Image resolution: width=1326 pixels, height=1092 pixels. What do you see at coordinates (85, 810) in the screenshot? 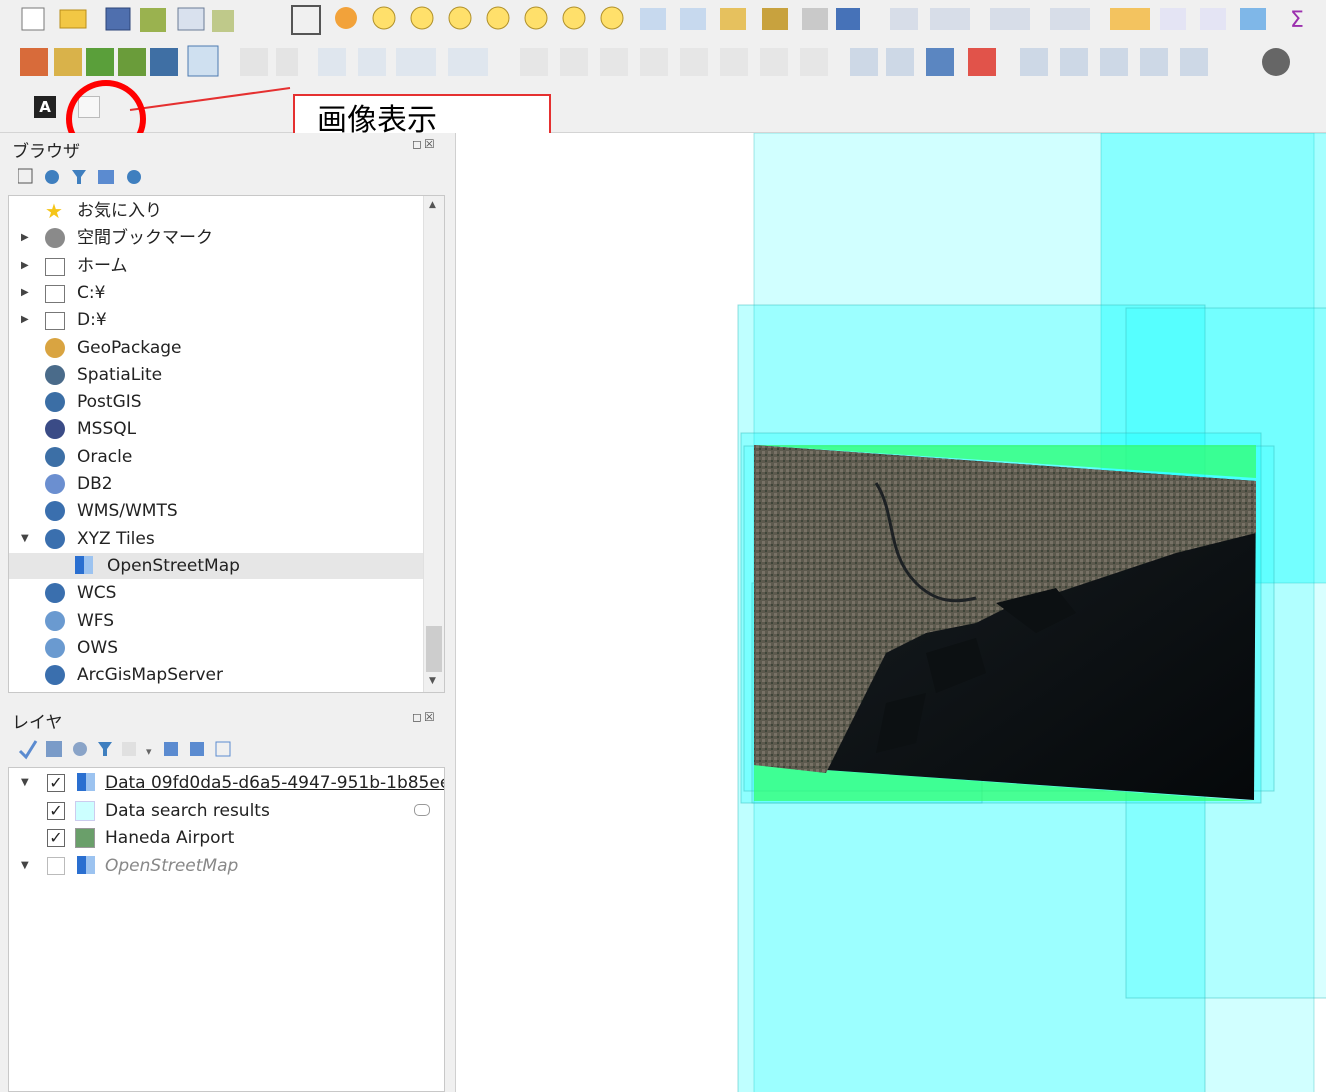
I see `light-cyan-swatch` at bounding box center [85, 810].